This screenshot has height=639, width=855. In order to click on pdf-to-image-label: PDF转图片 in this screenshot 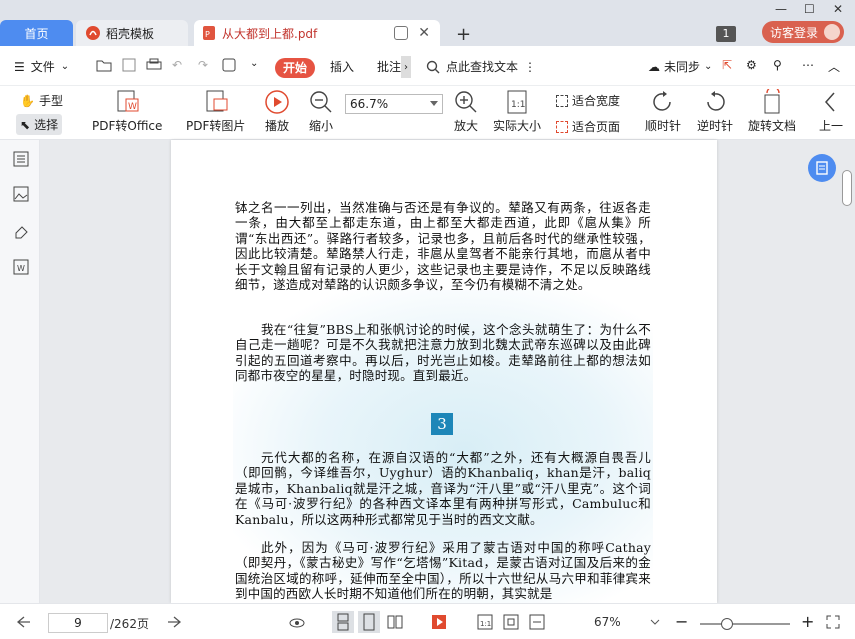, I will do `click(216, 126)`.